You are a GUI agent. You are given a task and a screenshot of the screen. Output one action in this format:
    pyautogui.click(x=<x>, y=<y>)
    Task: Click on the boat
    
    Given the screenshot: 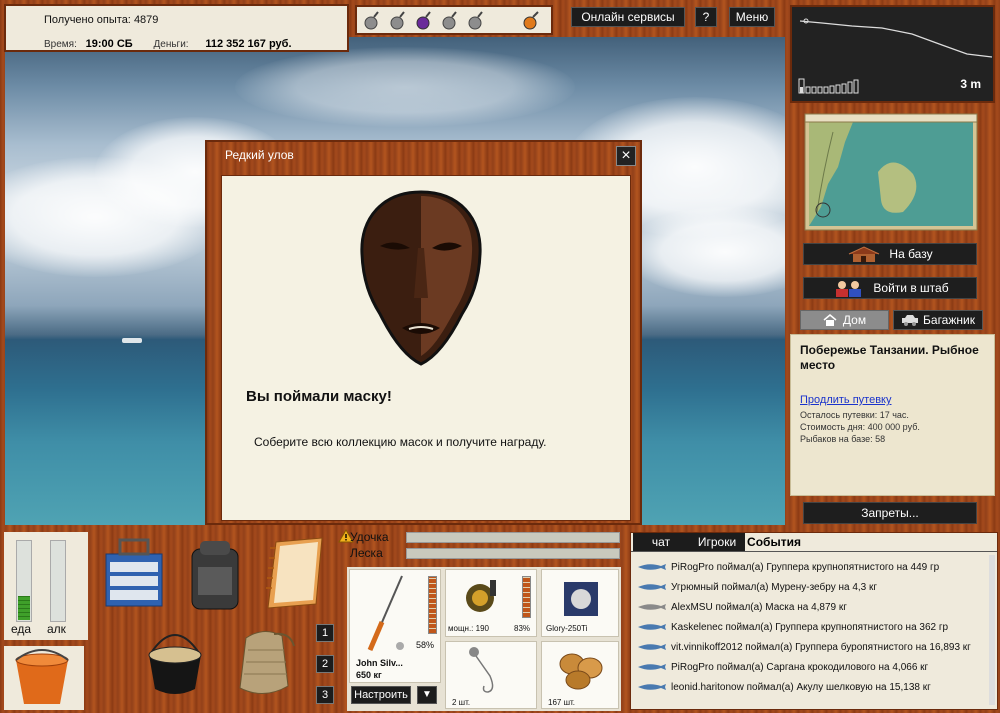 What is the action you would take?
    pyautogui.click(x=132, y=340)
    